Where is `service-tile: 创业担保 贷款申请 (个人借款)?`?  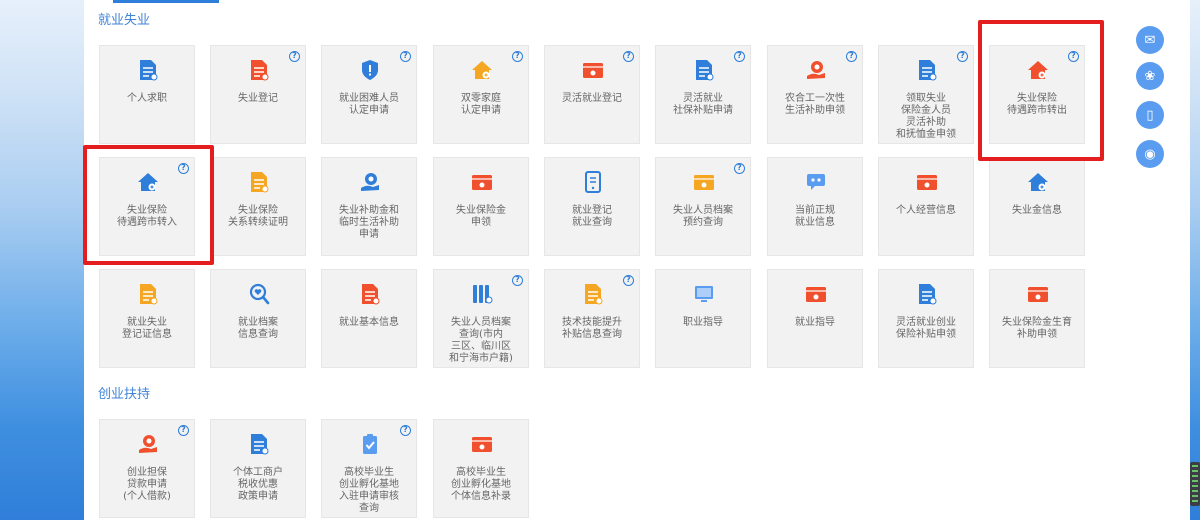
service-tile: 创业担保 贷款申请 (个人借款)? is located at coordinates (147, 468).